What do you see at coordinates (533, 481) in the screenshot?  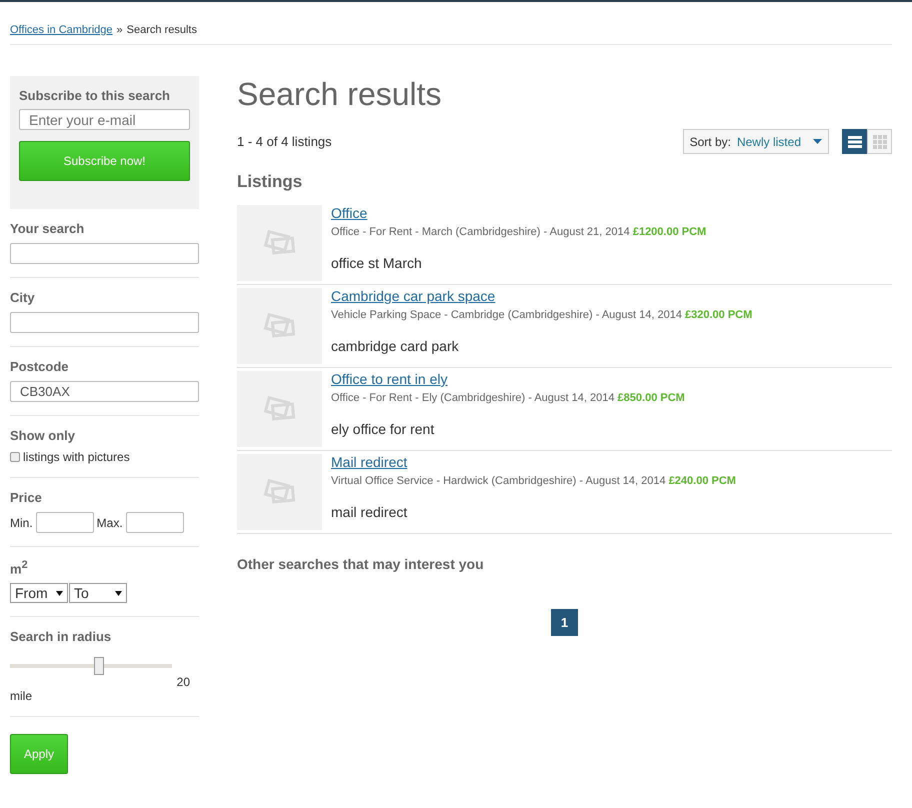 I see `listing-meta: Virtual Office Service - Hardwick (Cambridgeshire) - August 14, 2014 £240.00 PCM` at bounding box center [533, 481].